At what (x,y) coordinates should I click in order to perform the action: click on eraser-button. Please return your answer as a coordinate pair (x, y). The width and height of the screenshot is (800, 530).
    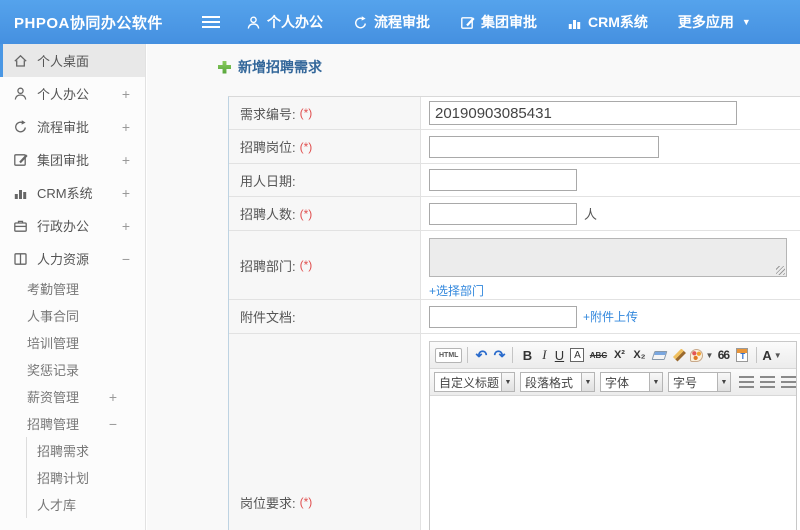
    Looking at the image, I should click on (659, 355).